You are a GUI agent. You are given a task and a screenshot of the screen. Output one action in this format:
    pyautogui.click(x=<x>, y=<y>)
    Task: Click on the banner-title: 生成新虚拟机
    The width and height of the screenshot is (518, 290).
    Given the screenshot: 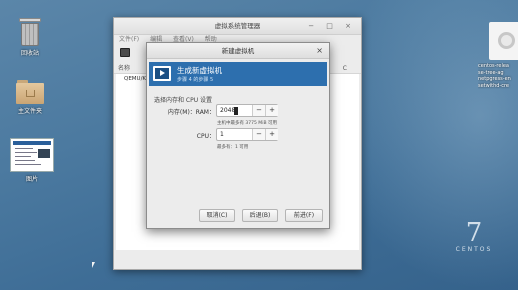 What is the action you would take?
    pyautogui.click(x=199, y=70)
    